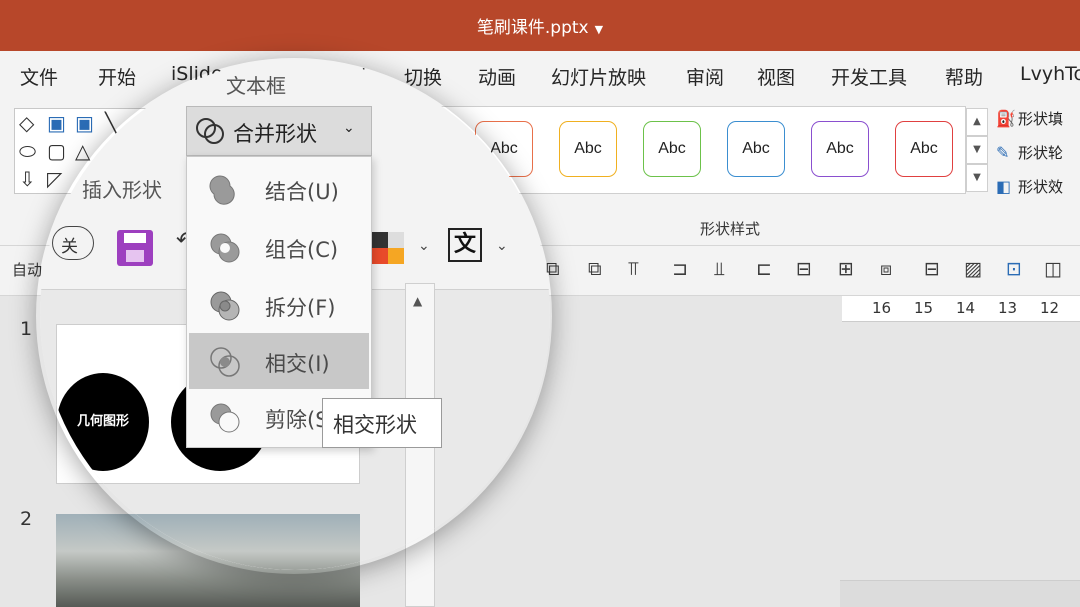  Describe the element at coordinates (297, 364) in the screenshot. I see `menu-item-label: 相交(I)` at that location.